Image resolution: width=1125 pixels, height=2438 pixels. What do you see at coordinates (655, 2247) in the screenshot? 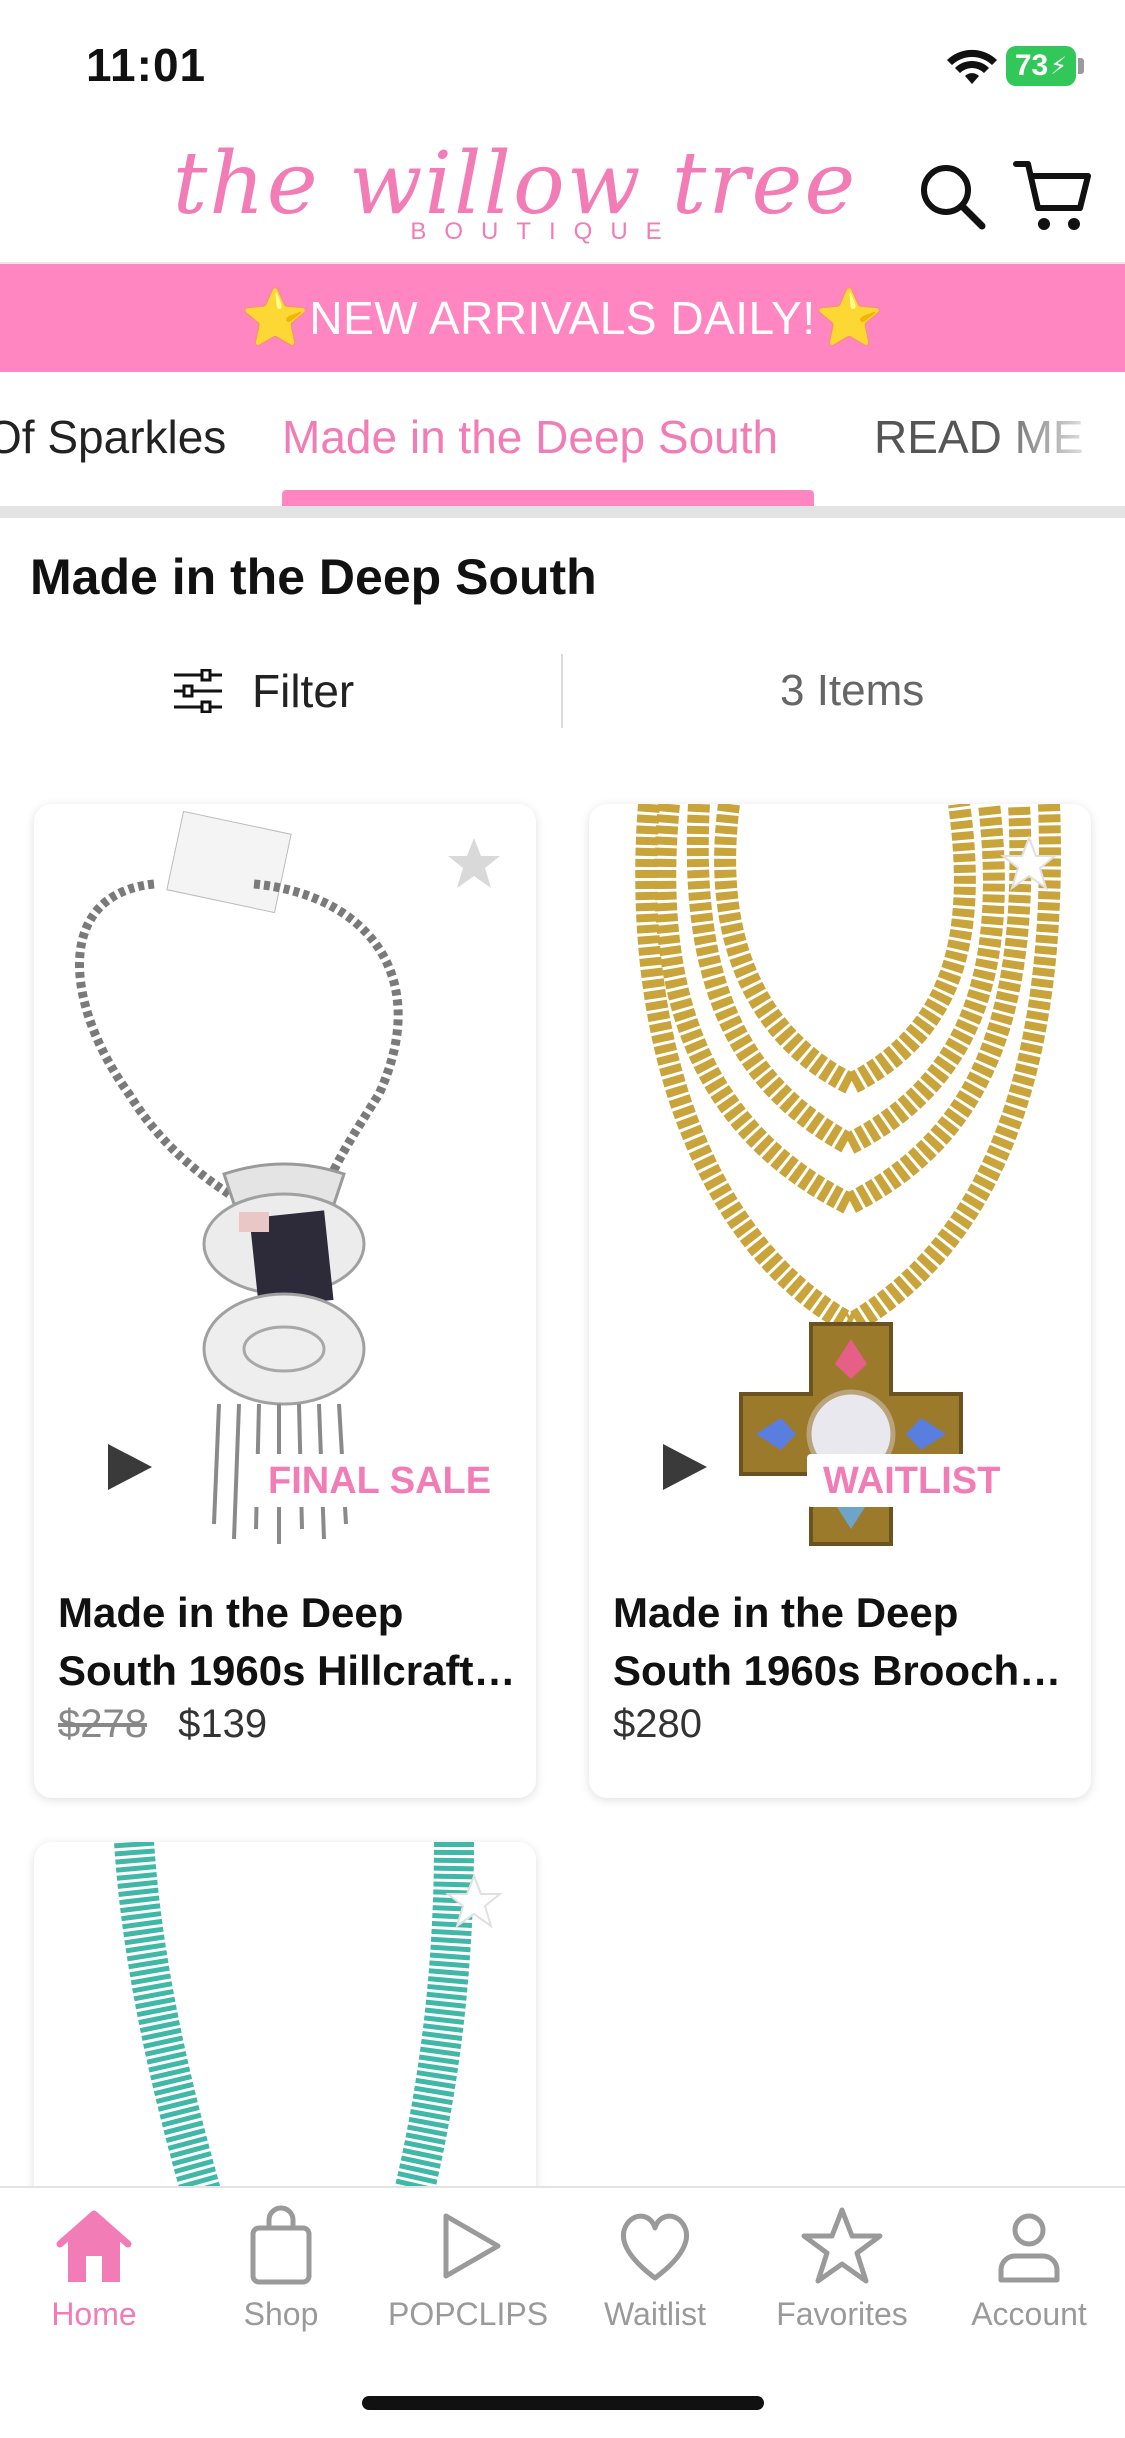
I see `heart-icon` at bounding box center [655, 2247].